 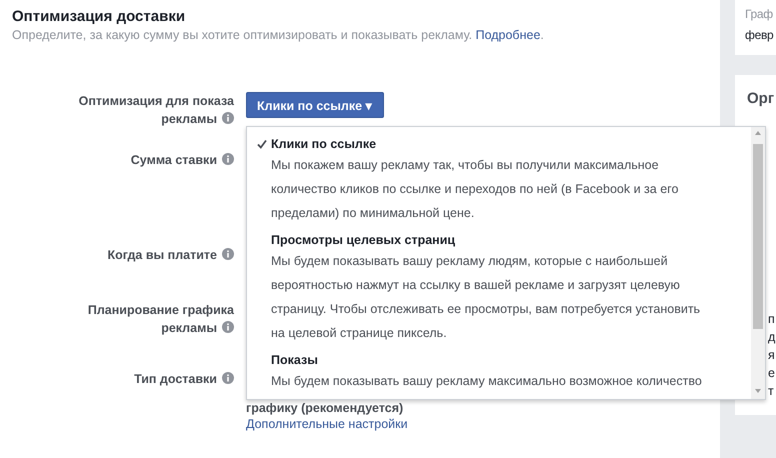 I want to click on option-description: Мы будем показывать вашу рекламу максимально возможное количество, so click(x=486, y=381).